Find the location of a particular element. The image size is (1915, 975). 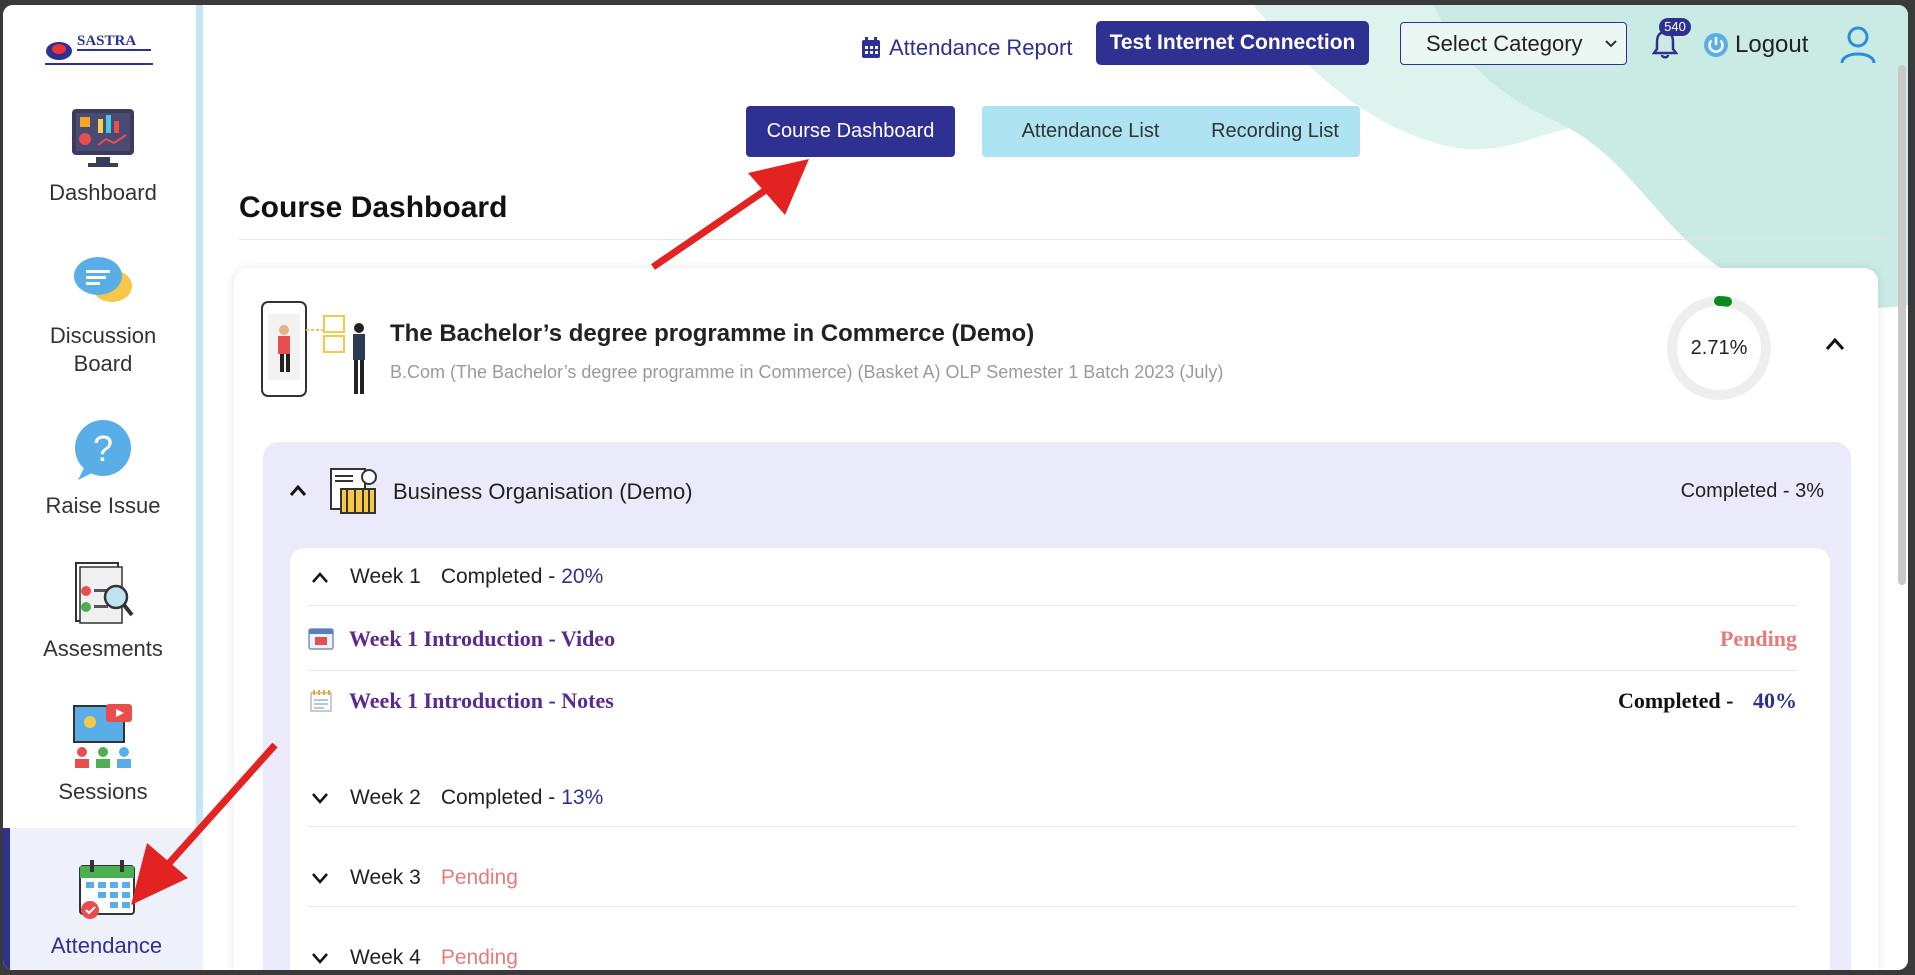

question-bubble-icon: ? is located at coordinates (103, 450).